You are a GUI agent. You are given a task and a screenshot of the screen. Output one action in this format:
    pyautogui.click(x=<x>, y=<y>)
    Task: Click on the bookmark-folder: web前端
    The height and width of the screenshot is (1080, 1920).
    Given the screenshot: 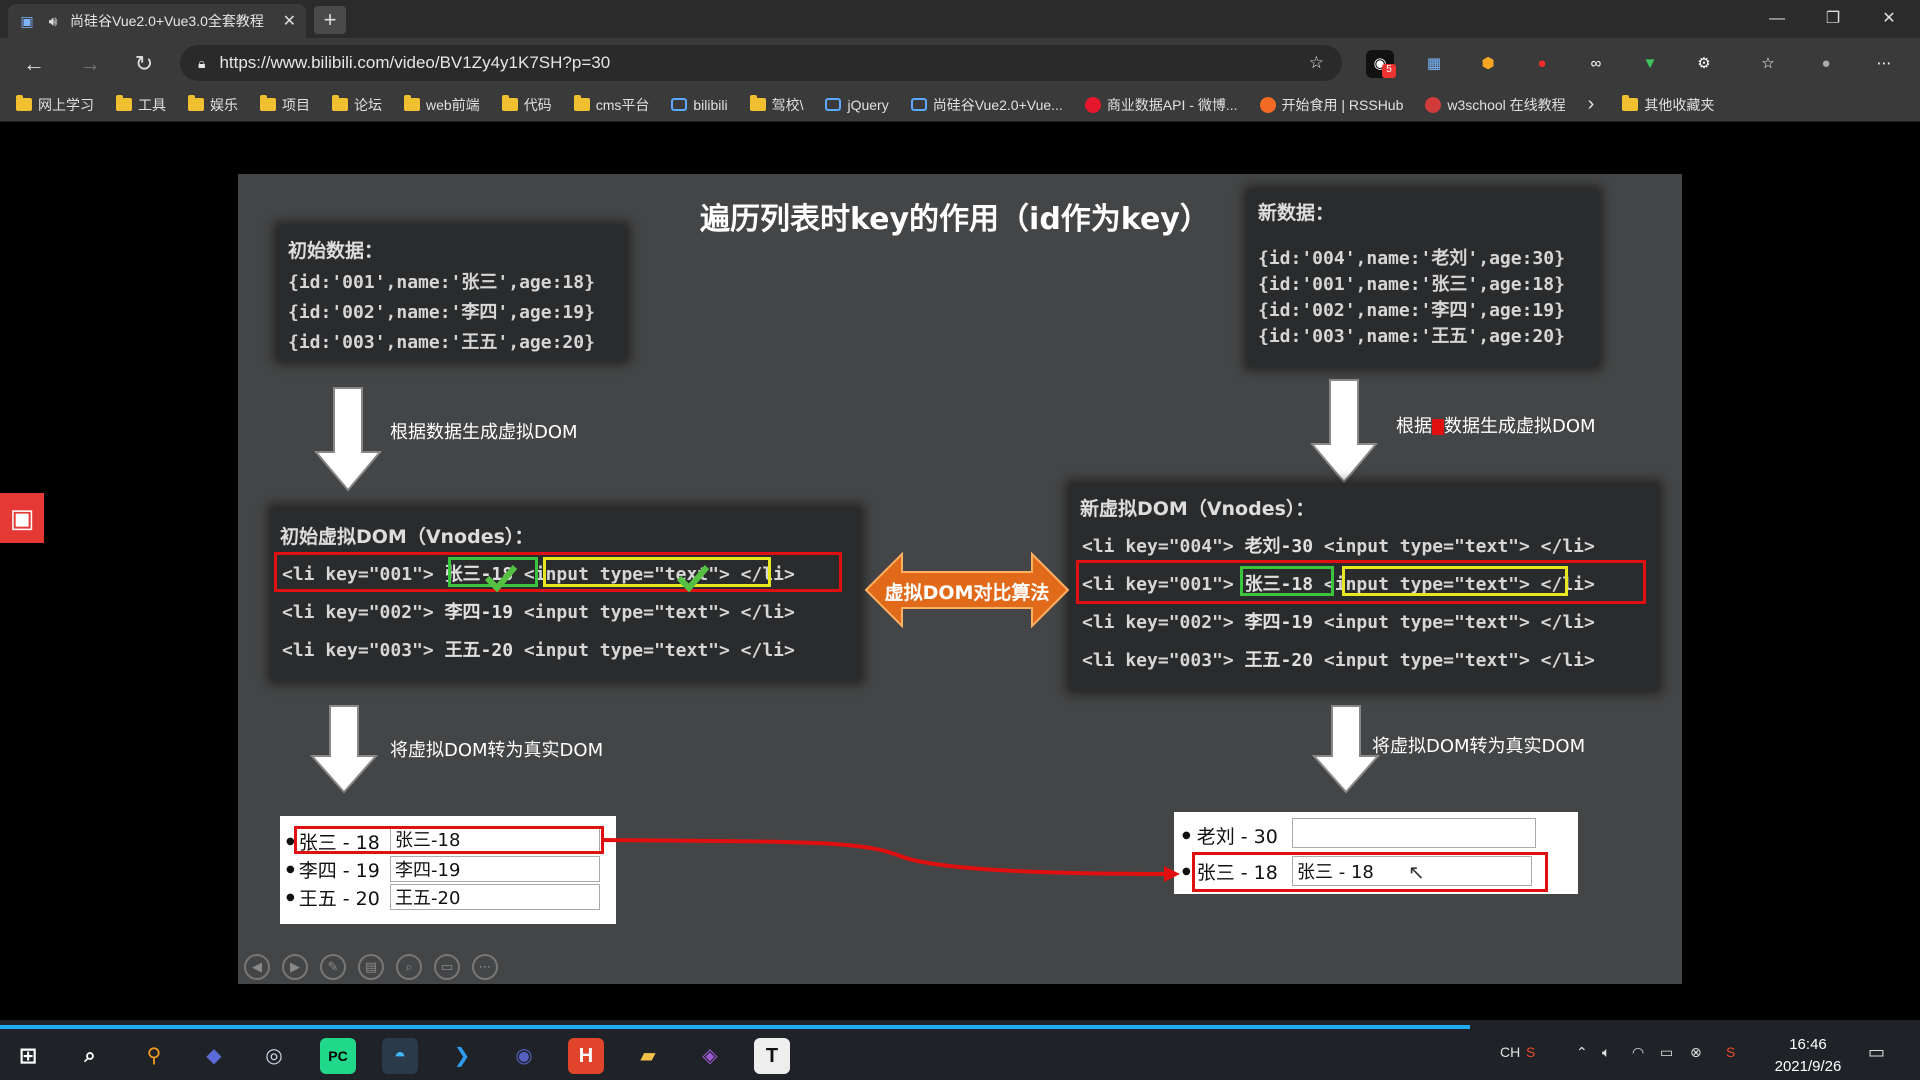 What is the action you would take?
    pyautogui.click(x=442, y=105)
    